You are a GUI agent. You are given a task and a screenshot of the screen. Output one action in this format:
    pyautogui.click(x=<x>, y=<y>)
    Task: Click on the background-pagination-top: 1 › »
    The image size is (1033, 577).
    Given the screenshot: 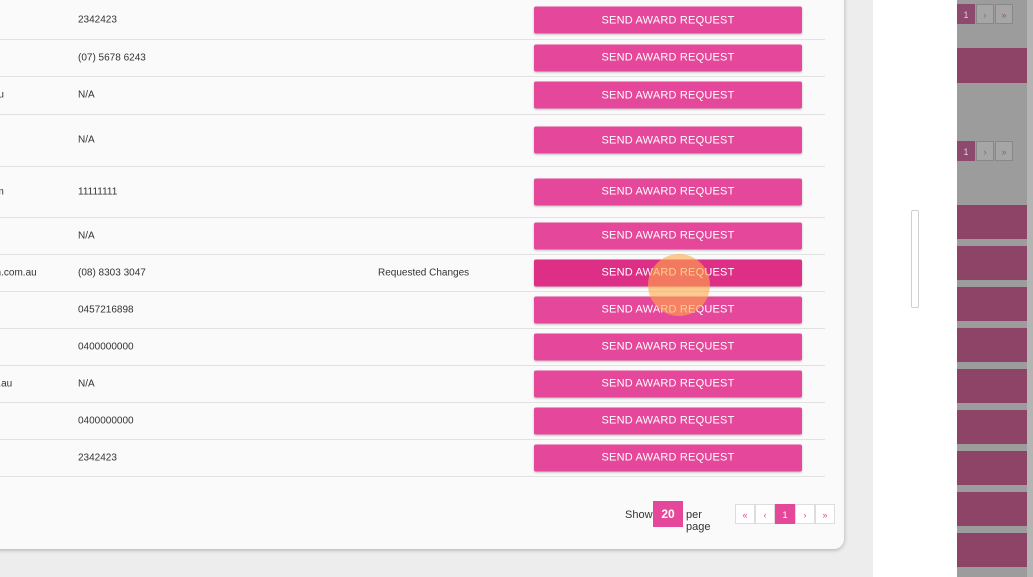 What is the action you would take?
    pyautogui.click(x=985, y=15)
    